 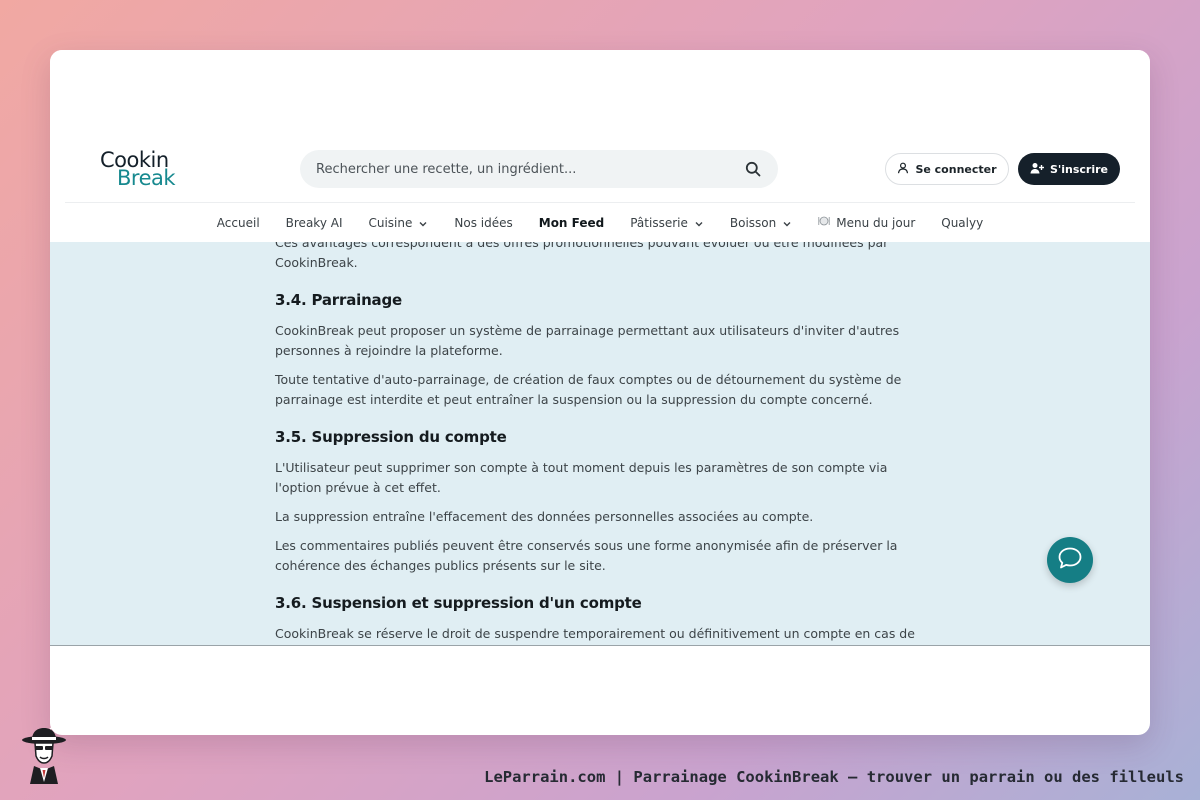 I want to click on nav-item-accueil: Accueil, so click(x=238, y=223).